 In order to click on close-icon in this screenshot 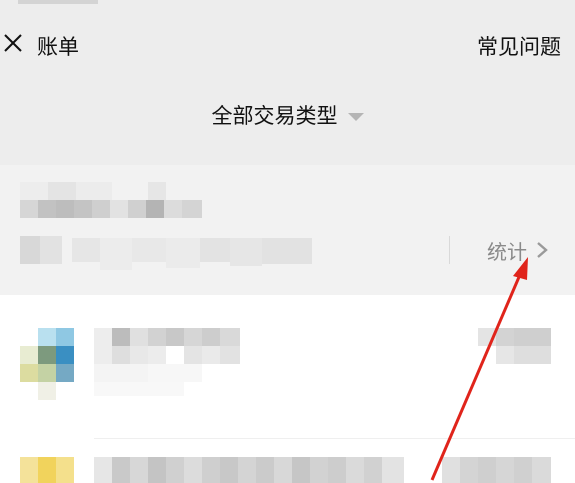, I will do `click(13, 43)`.